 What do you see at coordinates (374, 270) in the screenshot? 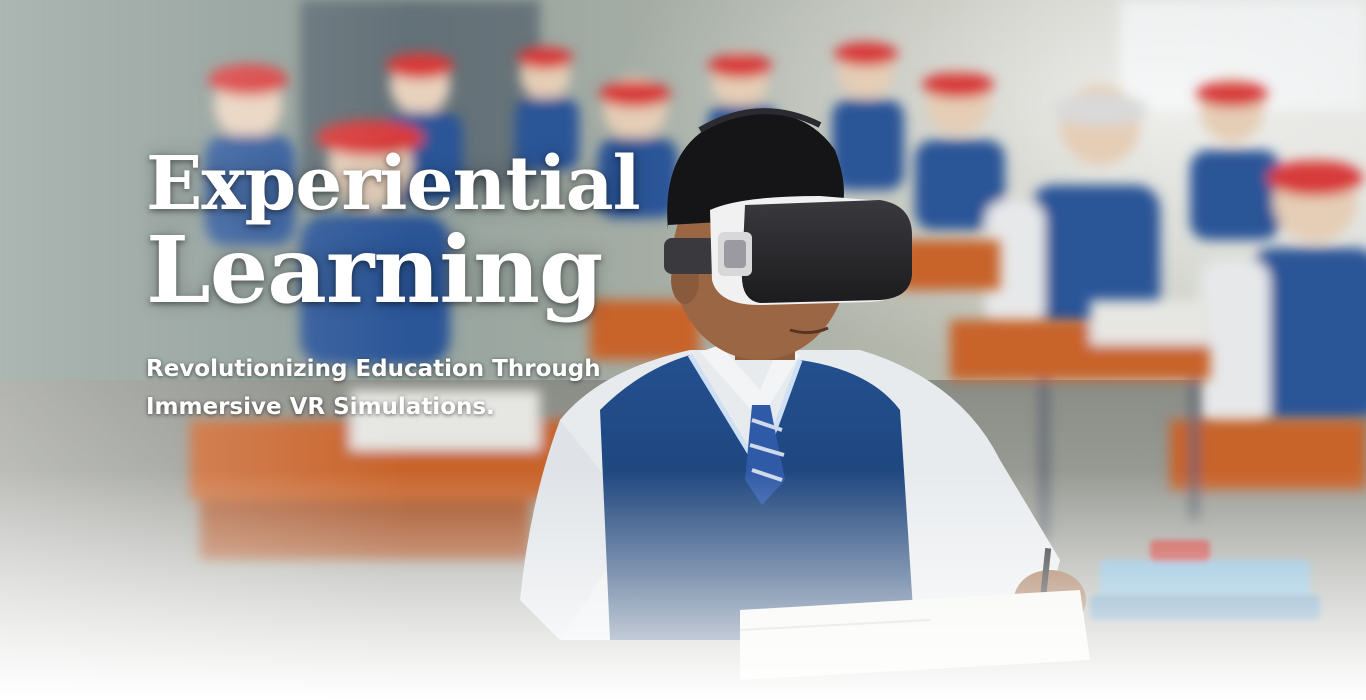
I see `title-line-2: Learning` at bounding box center [374, 270].